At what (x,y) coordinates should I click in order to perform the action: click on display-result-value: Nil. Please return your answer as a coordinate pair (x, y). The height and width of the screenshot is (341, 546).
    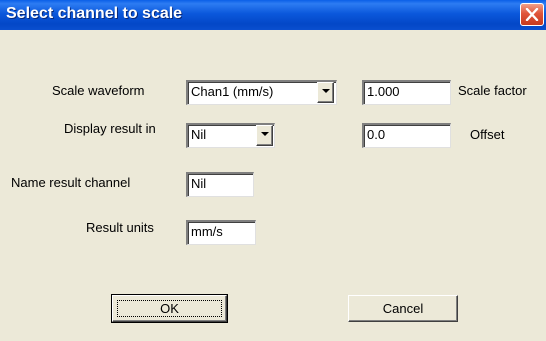
    Looking at the image, I should click on (199, 134).